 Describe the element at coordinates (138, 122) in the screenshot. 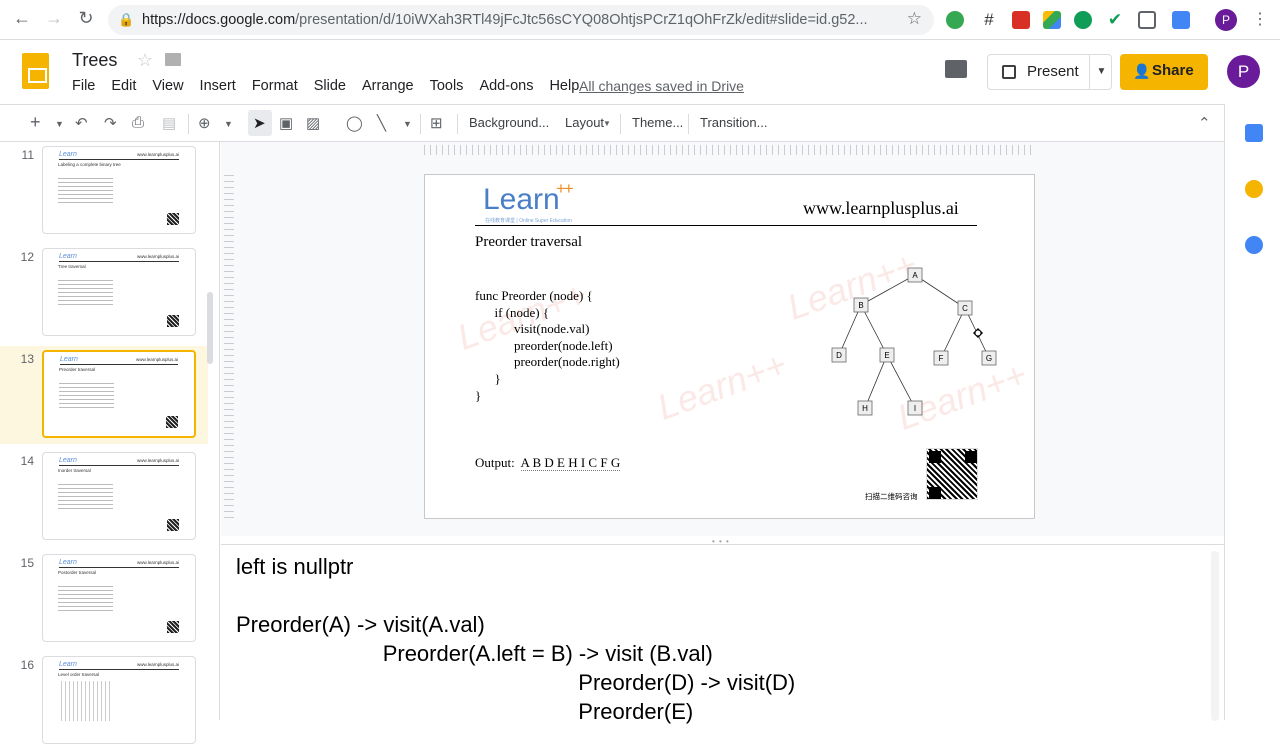

I see `print-icon: ⎙` at that location.